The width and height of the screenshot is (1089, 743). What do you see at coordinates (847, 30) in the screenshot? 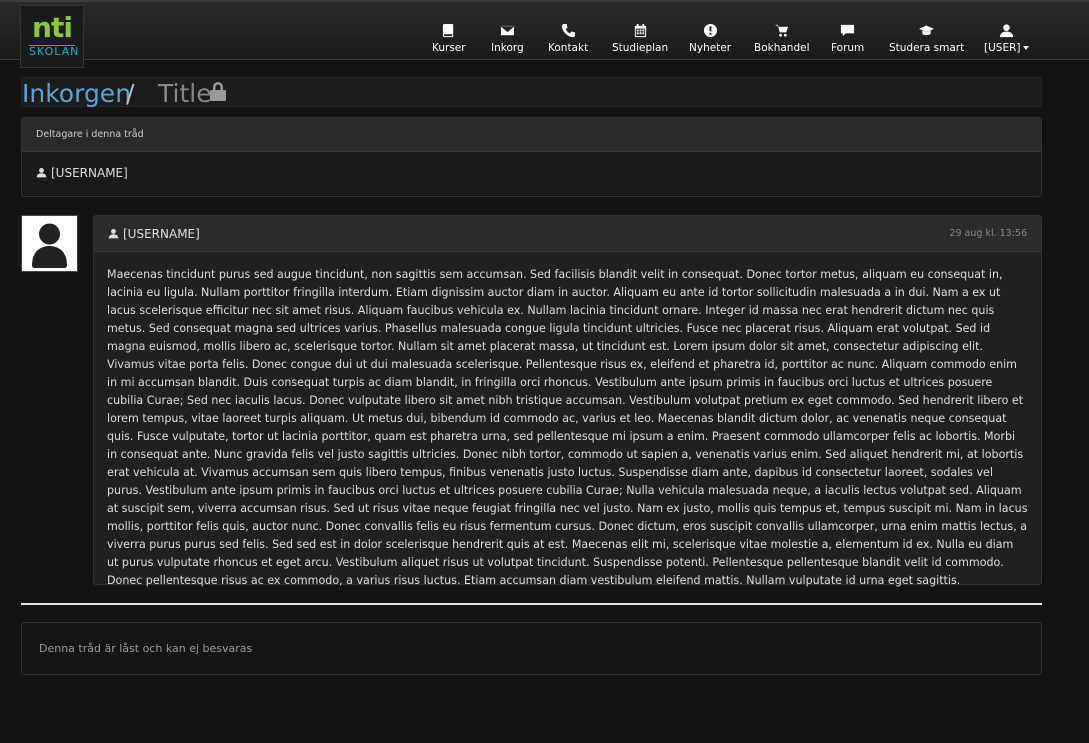
I see `chat-icon` at bounding box center [847, 30].